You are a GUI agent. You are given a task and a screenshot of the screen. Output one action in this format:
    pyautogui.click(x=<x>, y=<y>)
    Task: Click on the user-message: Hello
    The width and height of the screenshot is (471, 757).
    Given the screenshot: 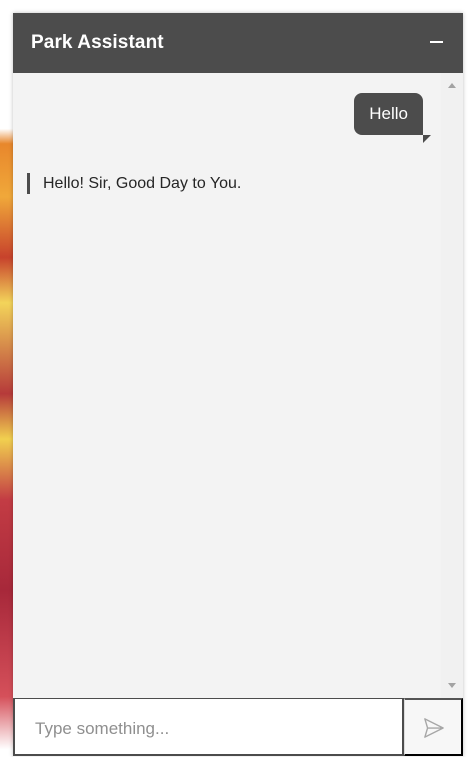 What is the action you would take?
    pyautogui.click(x=392, y=118)
    